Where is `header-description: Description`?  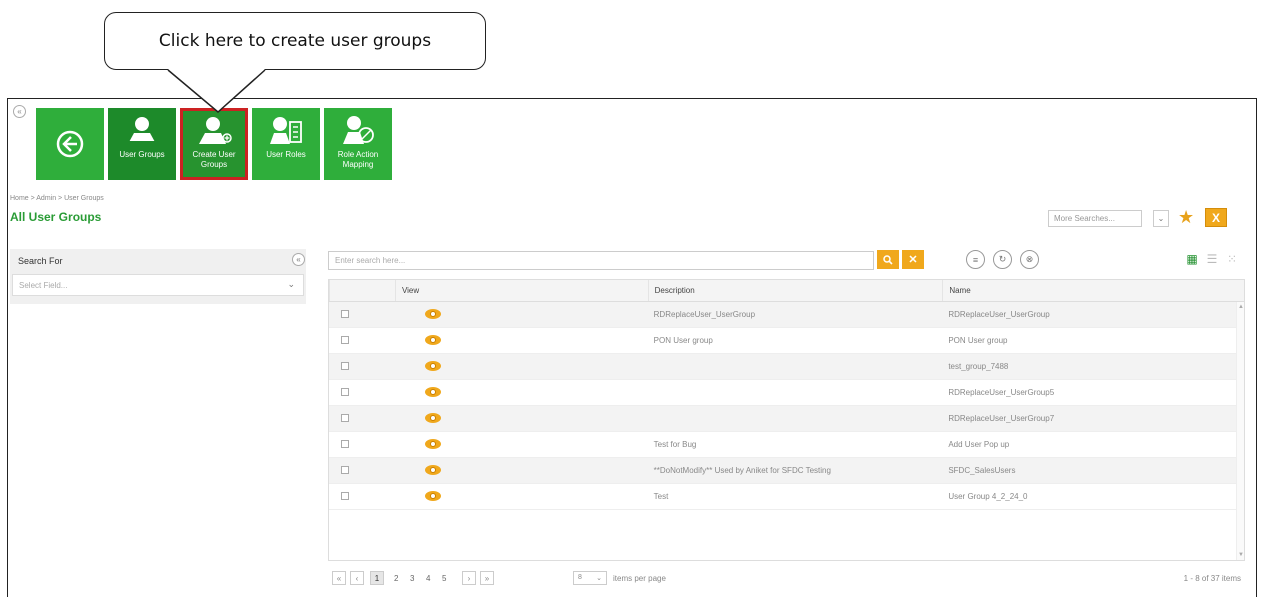 header-description: Description is located at coordinates (795, 290).